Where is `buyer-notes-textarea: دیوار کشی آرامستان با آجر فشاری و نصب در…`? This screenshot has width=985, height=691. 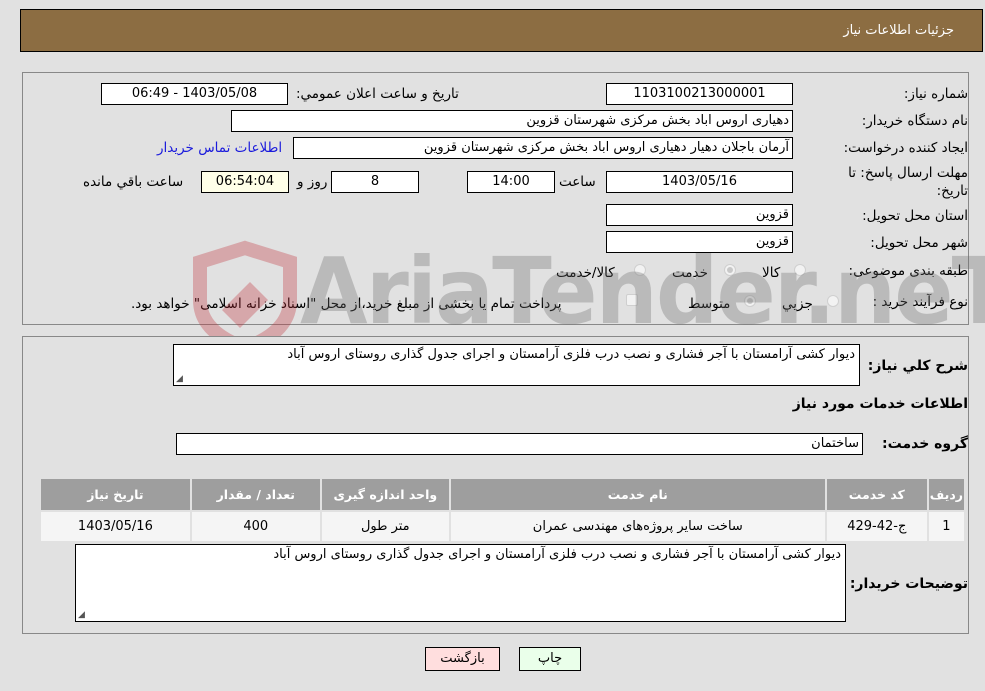
buyer-notes-textarea: دیوار کشی آرامستان با آجر فشاری و نصب در… is located at coordinates (460, 583).